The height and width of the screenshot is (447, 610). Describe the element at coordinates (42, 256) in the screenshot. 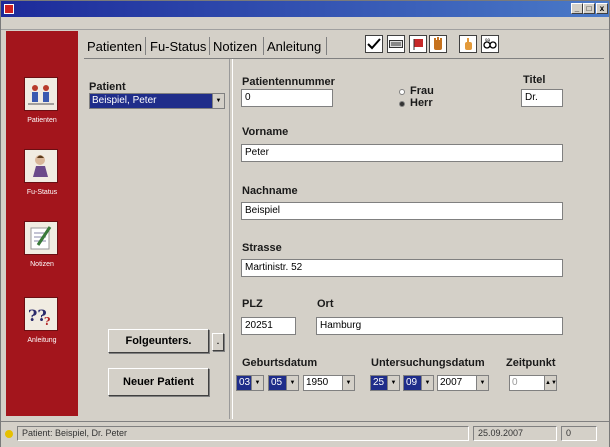

I see `sidebar-item-notizen: Notizen` at that location.